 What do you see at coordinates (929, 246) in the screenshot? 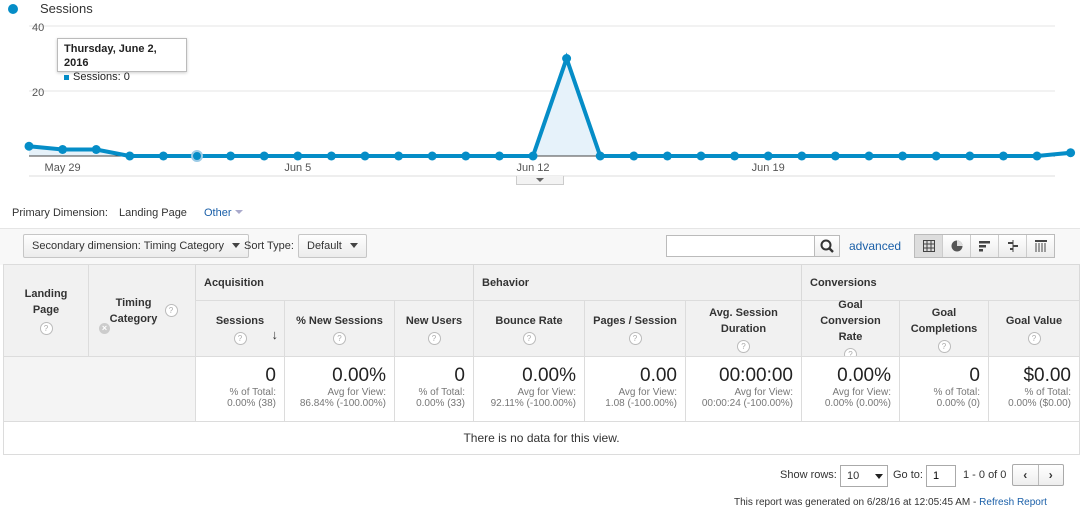
I see `data-table-view-icon` at bounding box center [929, 246].